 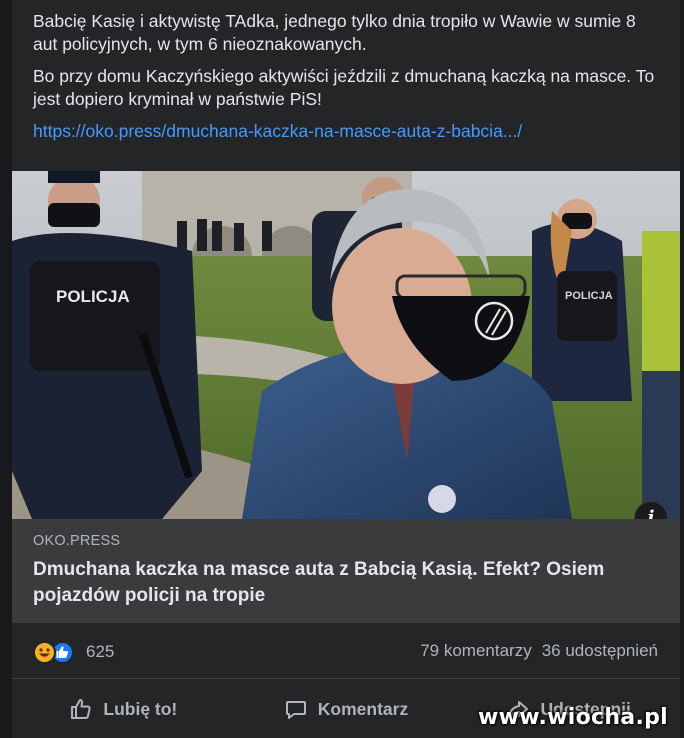 What do you see at coordinates (346, 651) in the screenshot?
I see `post-stats: 625 79 komentarzy 36 udostępnień` at bounding box center [346, 651].